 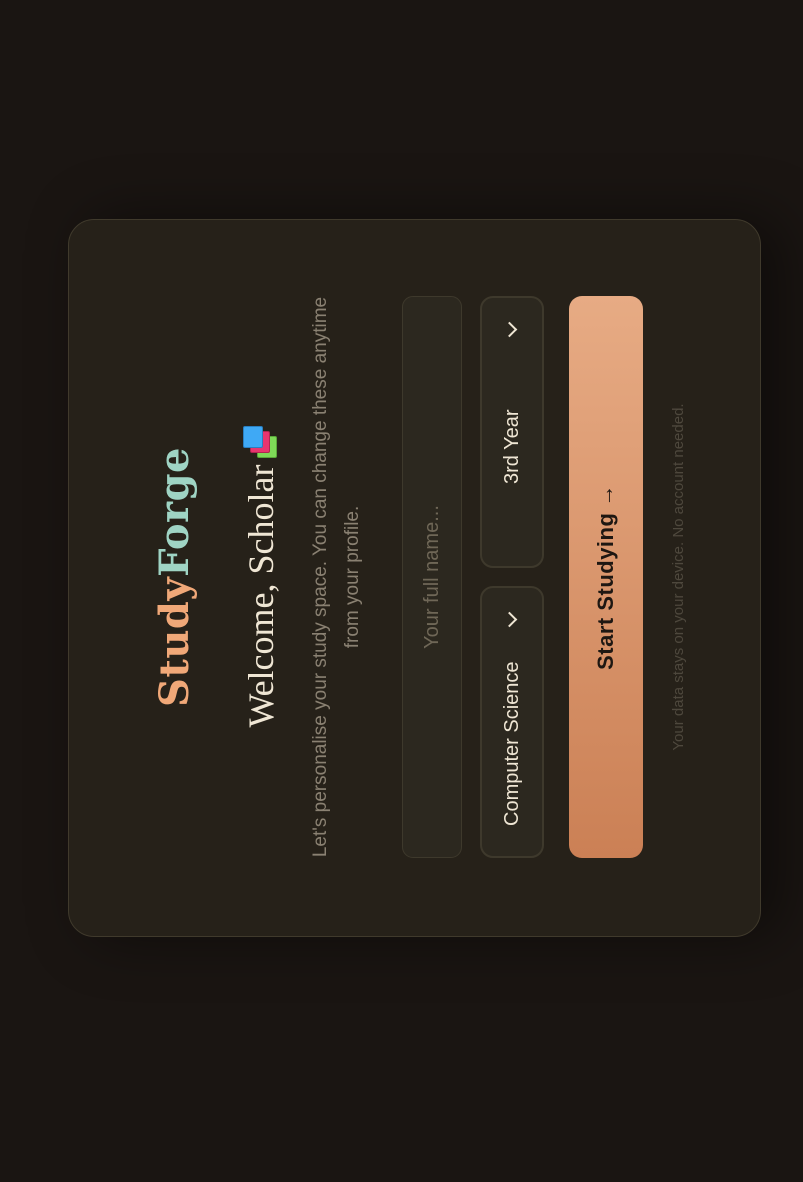 What do you see at coordinates (174, 642) in the screenshot?
I see `logo-study: Study` at bounding box center [174, 642].